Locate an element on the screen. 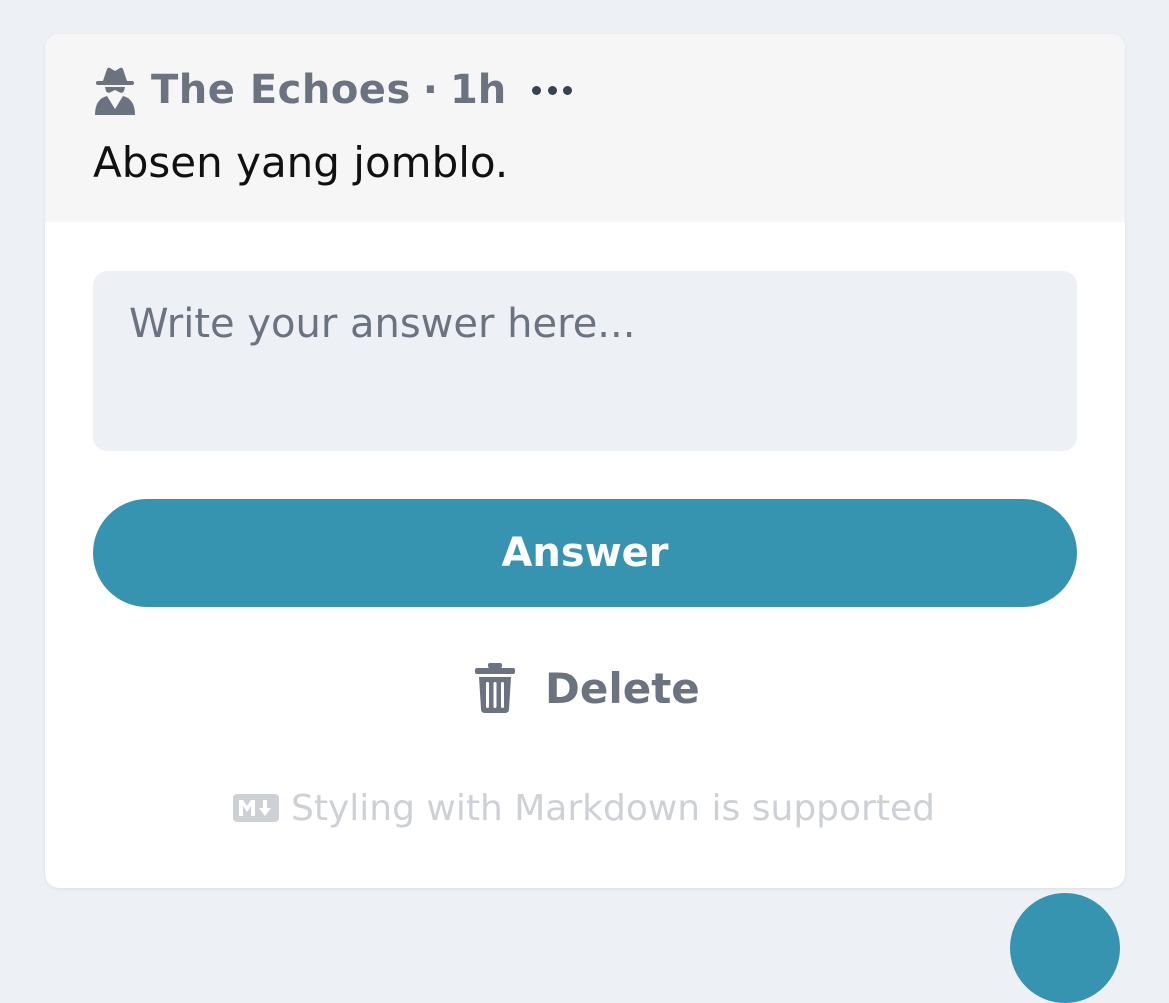 This screenshot has height=1003, width=1169. question-text: Absen yang jomblo. is located at coordinates (301, 162).